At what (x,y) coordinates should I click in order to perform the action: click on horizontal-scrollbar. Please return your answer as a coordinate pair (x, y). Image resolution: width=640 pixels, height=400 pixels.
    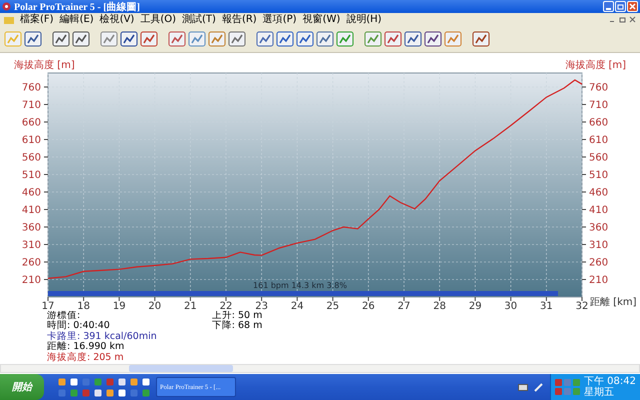
    Looking at the image, I should click on (320, 368).